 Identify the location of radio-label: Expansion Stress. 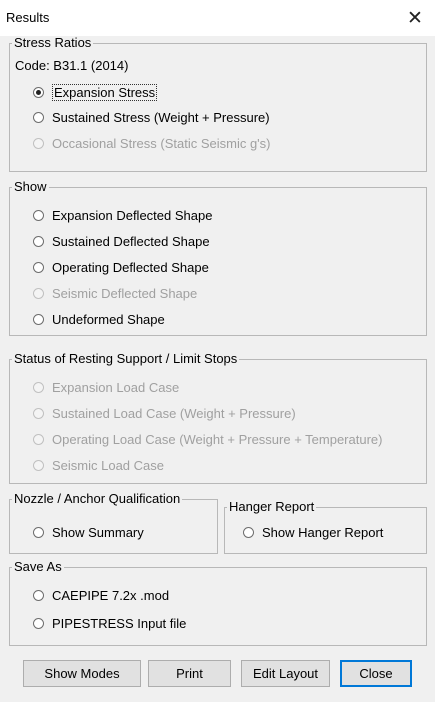
(105, 92).